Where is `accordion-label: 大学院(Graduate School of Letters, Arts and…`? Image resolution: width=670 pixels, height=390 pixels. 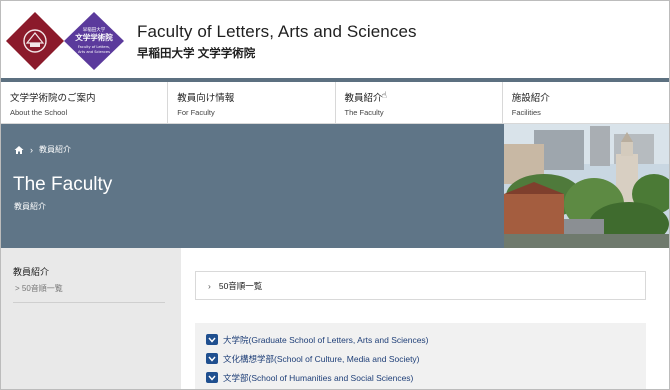
accordion-label: 大学院(Graduate School of Letters, Arts and… is located at coordinates (326, 339).